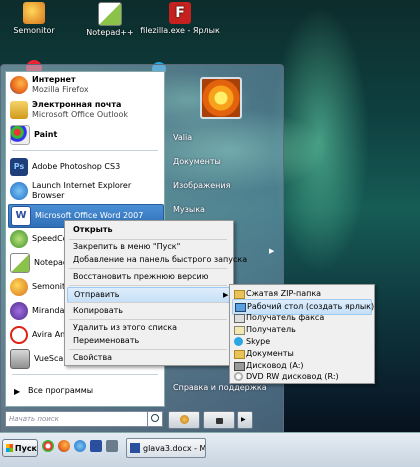 The image size is (420, 467). Describe the element at coordinates (46, 134) in the screenshot. I see `pinned-title: Paint` at that location.